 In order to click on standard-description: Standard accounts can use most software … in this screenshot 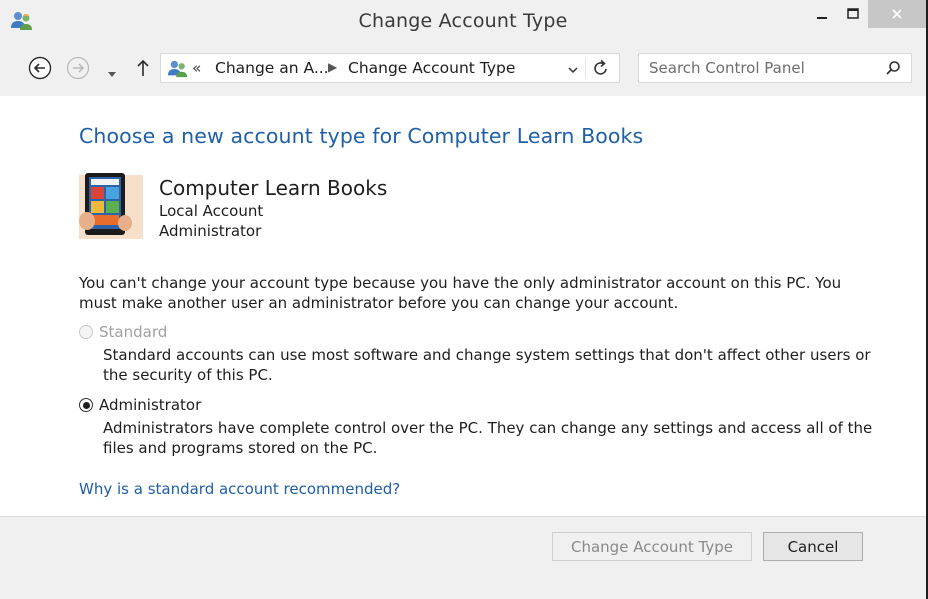, I will do `click(487, 365)`.